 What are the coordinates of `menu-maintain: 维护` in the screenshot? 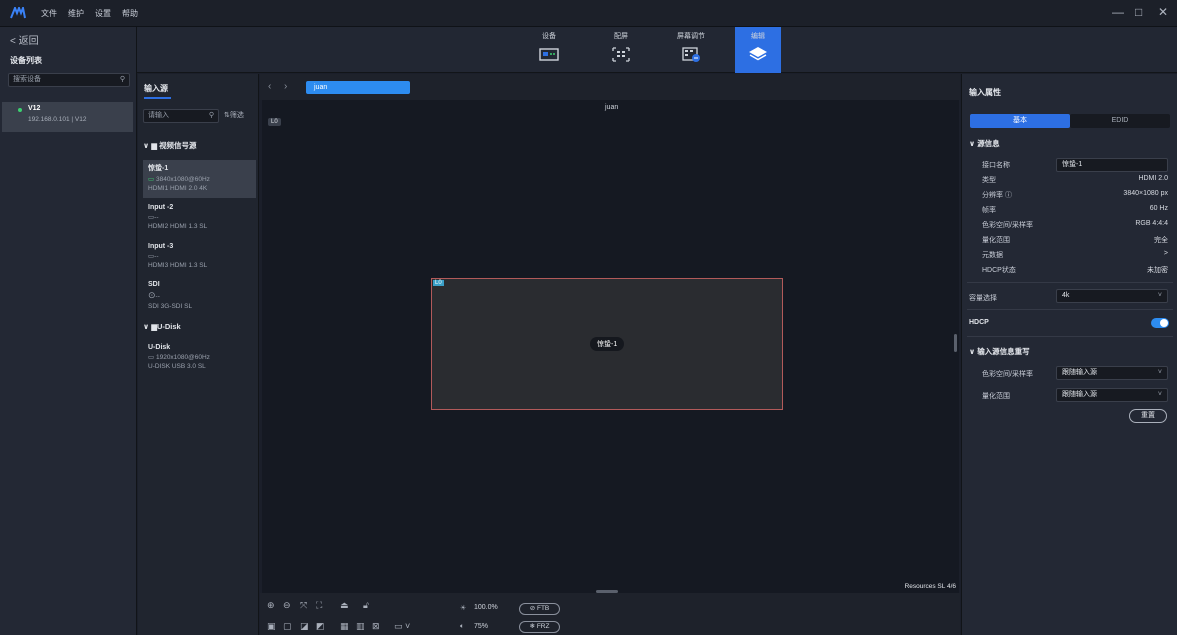 It's located at (76, 13).